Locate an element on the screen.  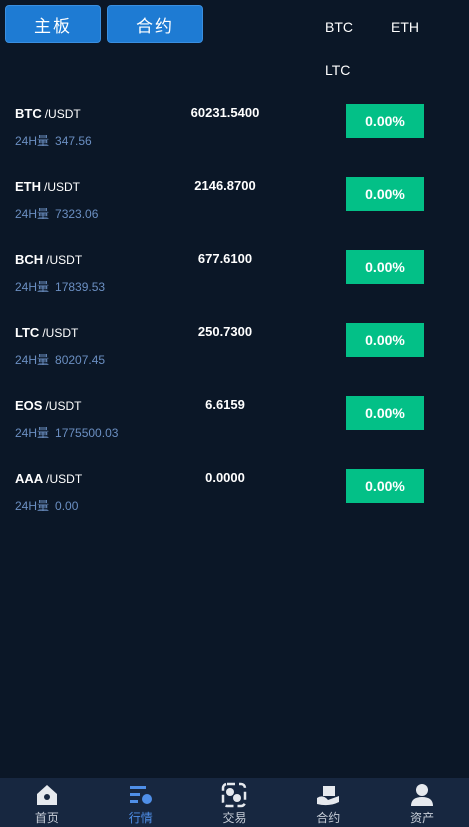
nav-contract: 合约 is located at coordinates (328, 802).